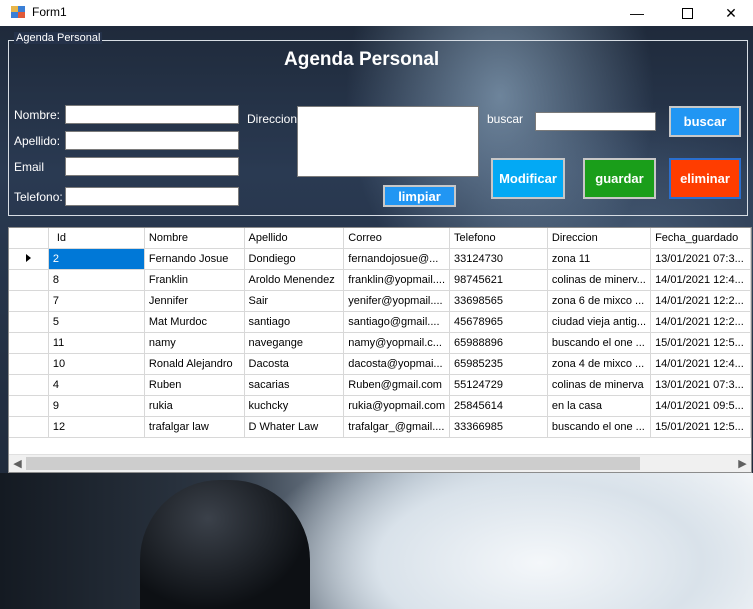  I want to click on scroll-right-icon: ▶, so click(742, 463).